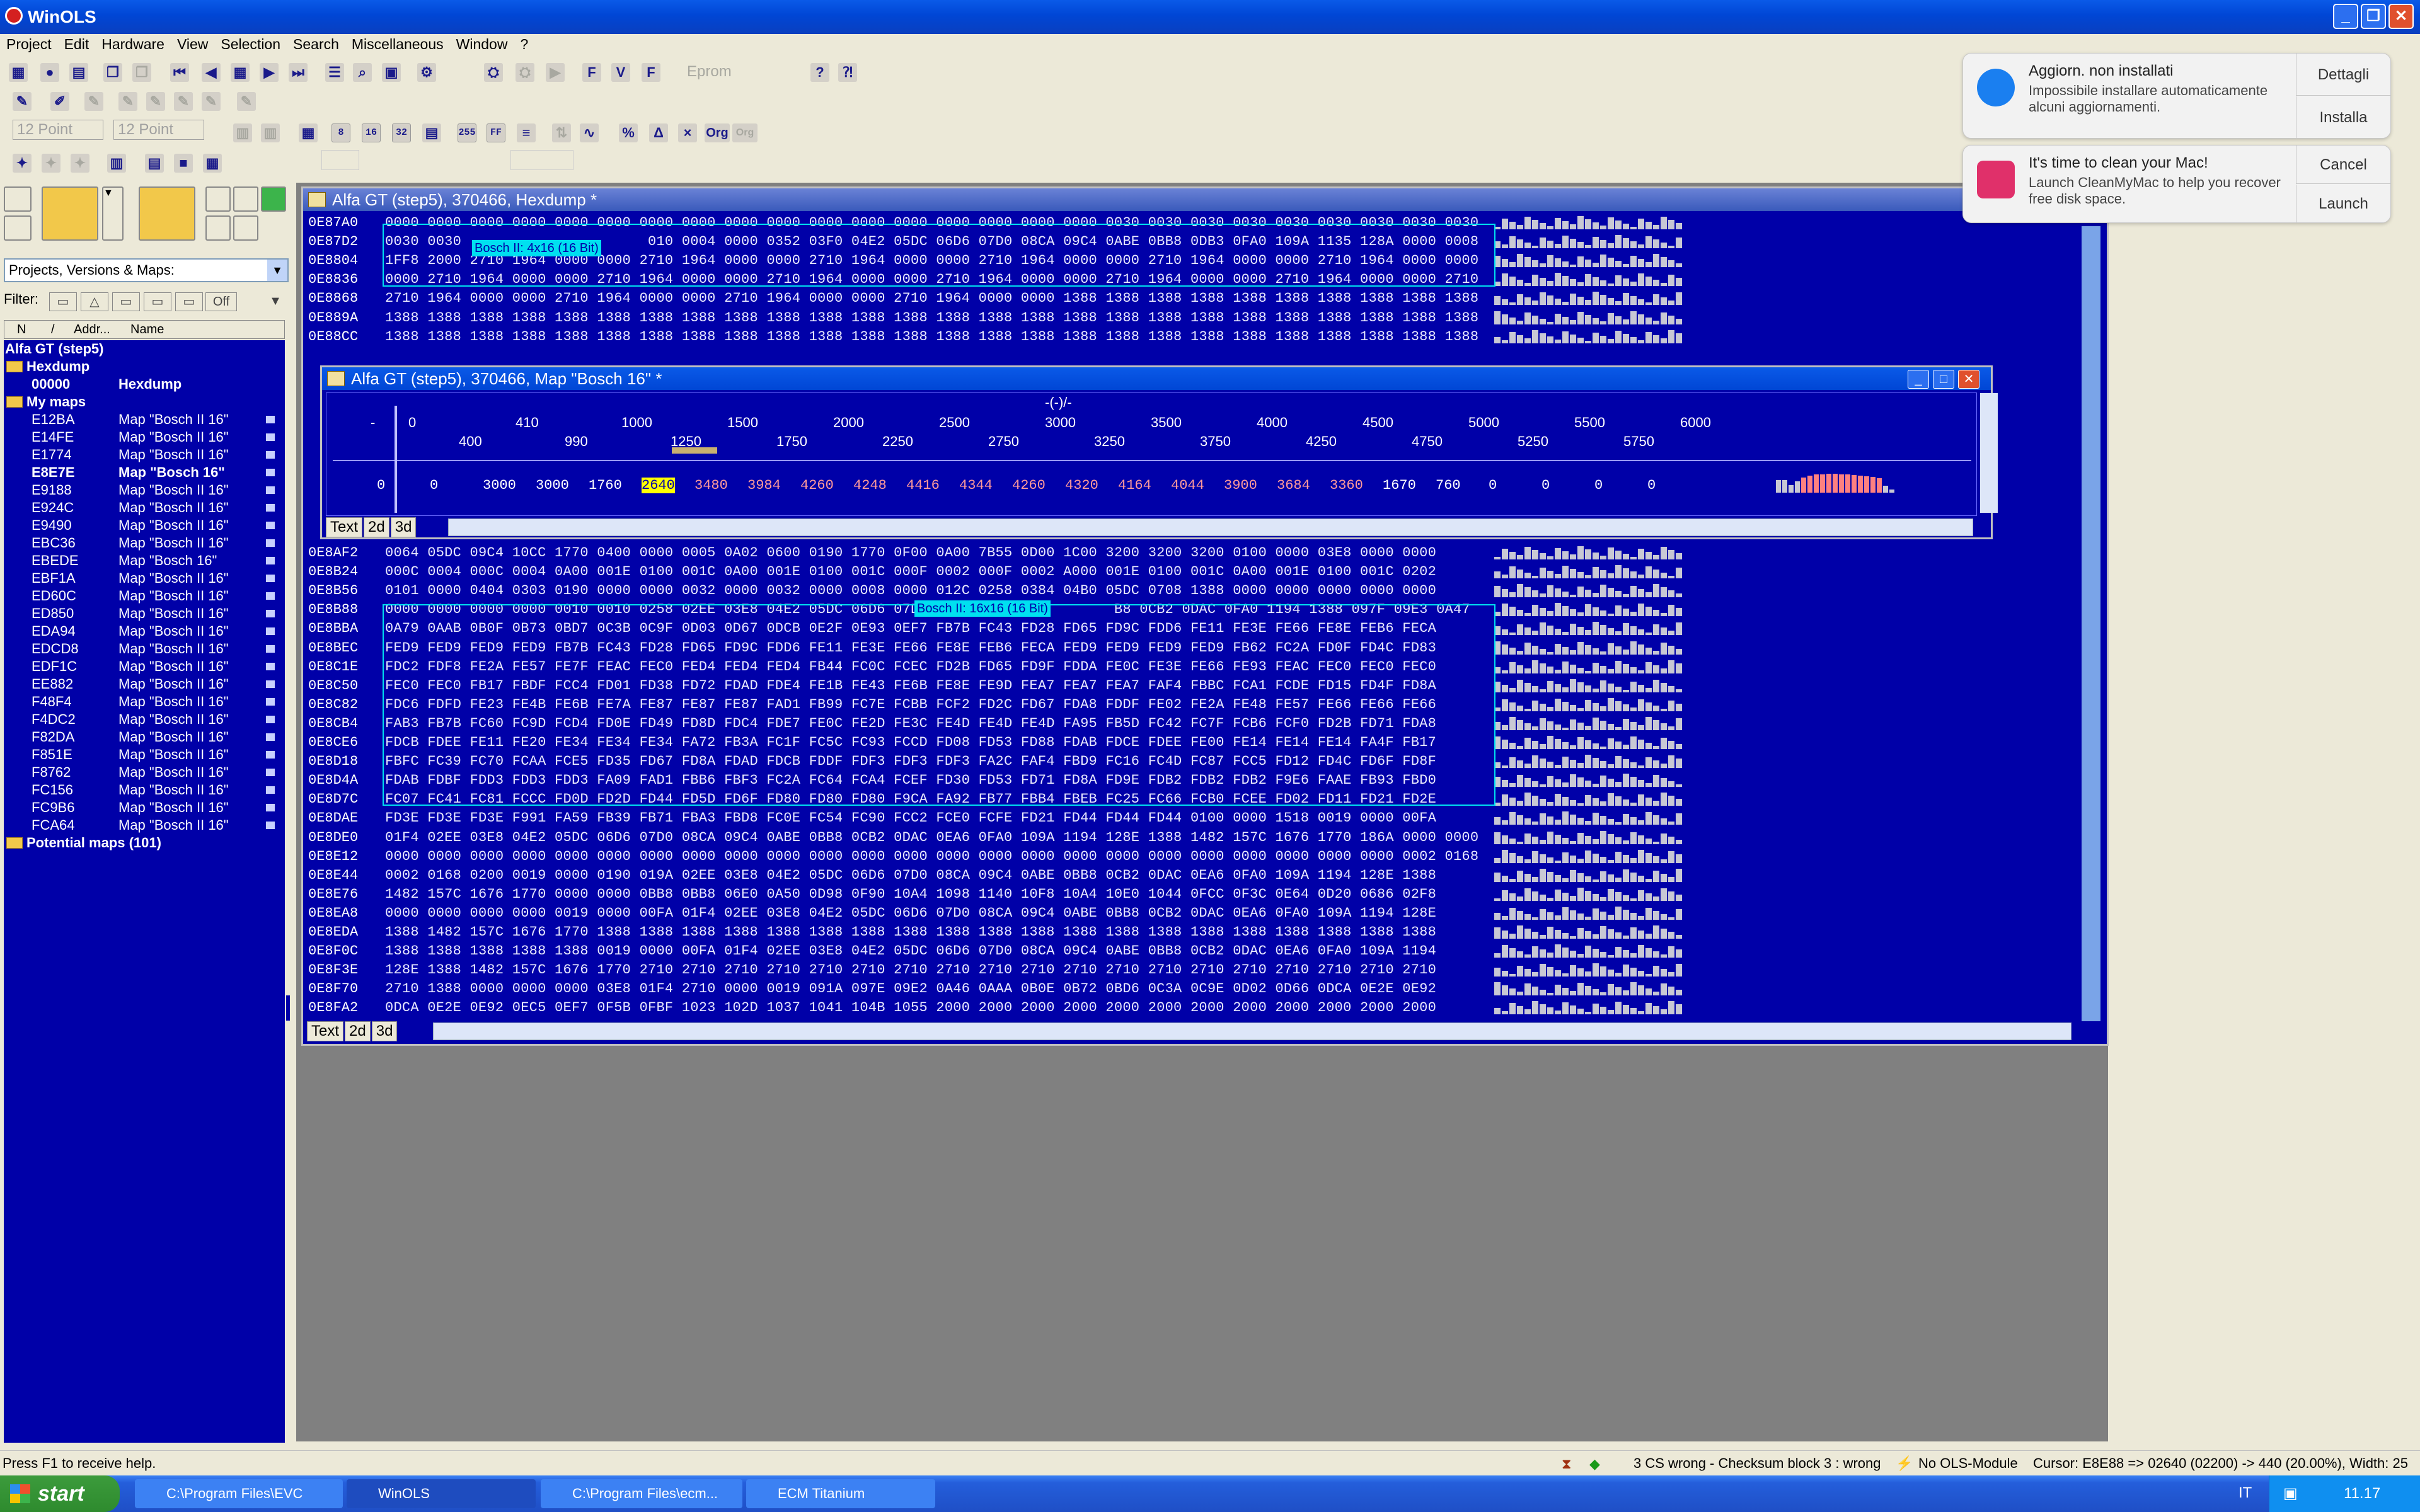 The width and height of the screenshot is (2420, 1512). What do you see at coordinates (426, 72) in the screenshot?
I see `tools-icon: ⚙` at bounding box center [426, 72].